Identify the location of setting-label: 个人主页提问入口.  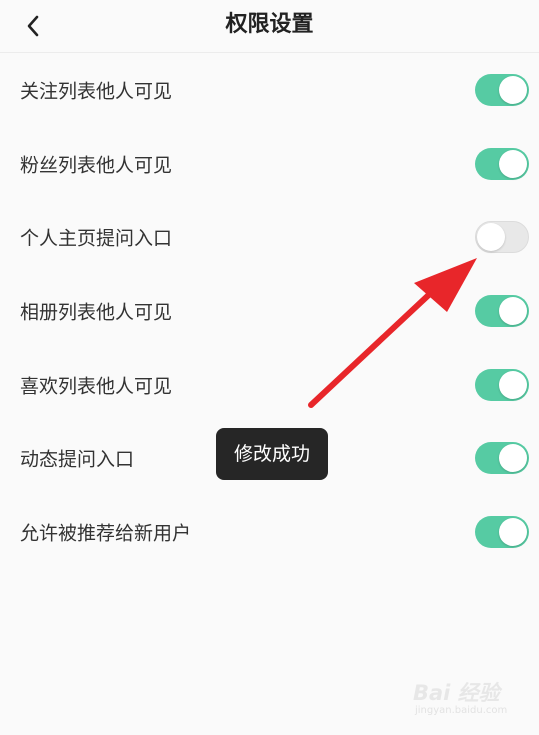
(96, 238).